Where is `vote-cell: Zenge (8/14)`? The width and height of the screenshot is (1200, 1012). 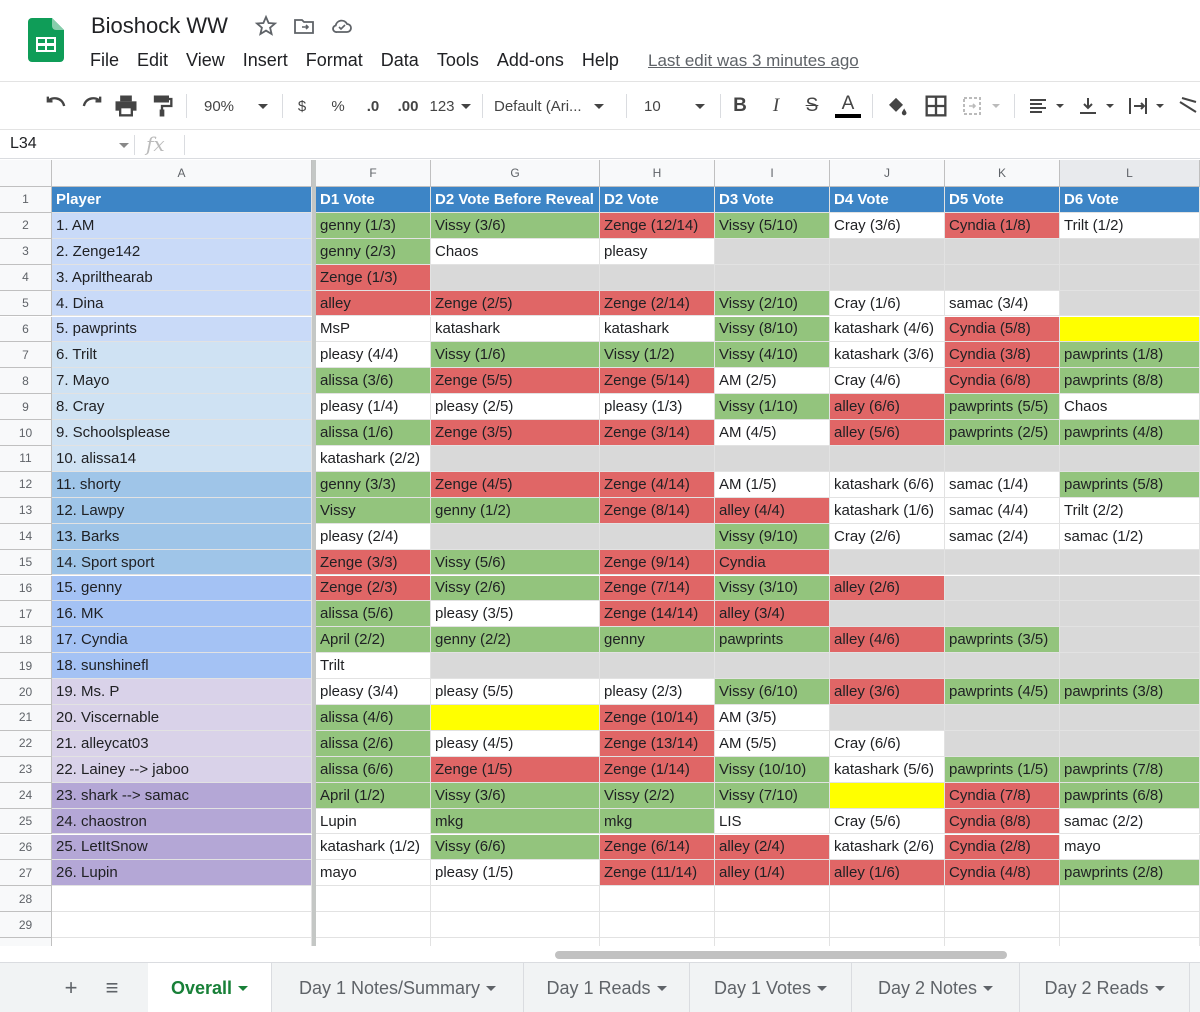
vote-cell: Zenge (8/14) is located at coordinates (657, 510).